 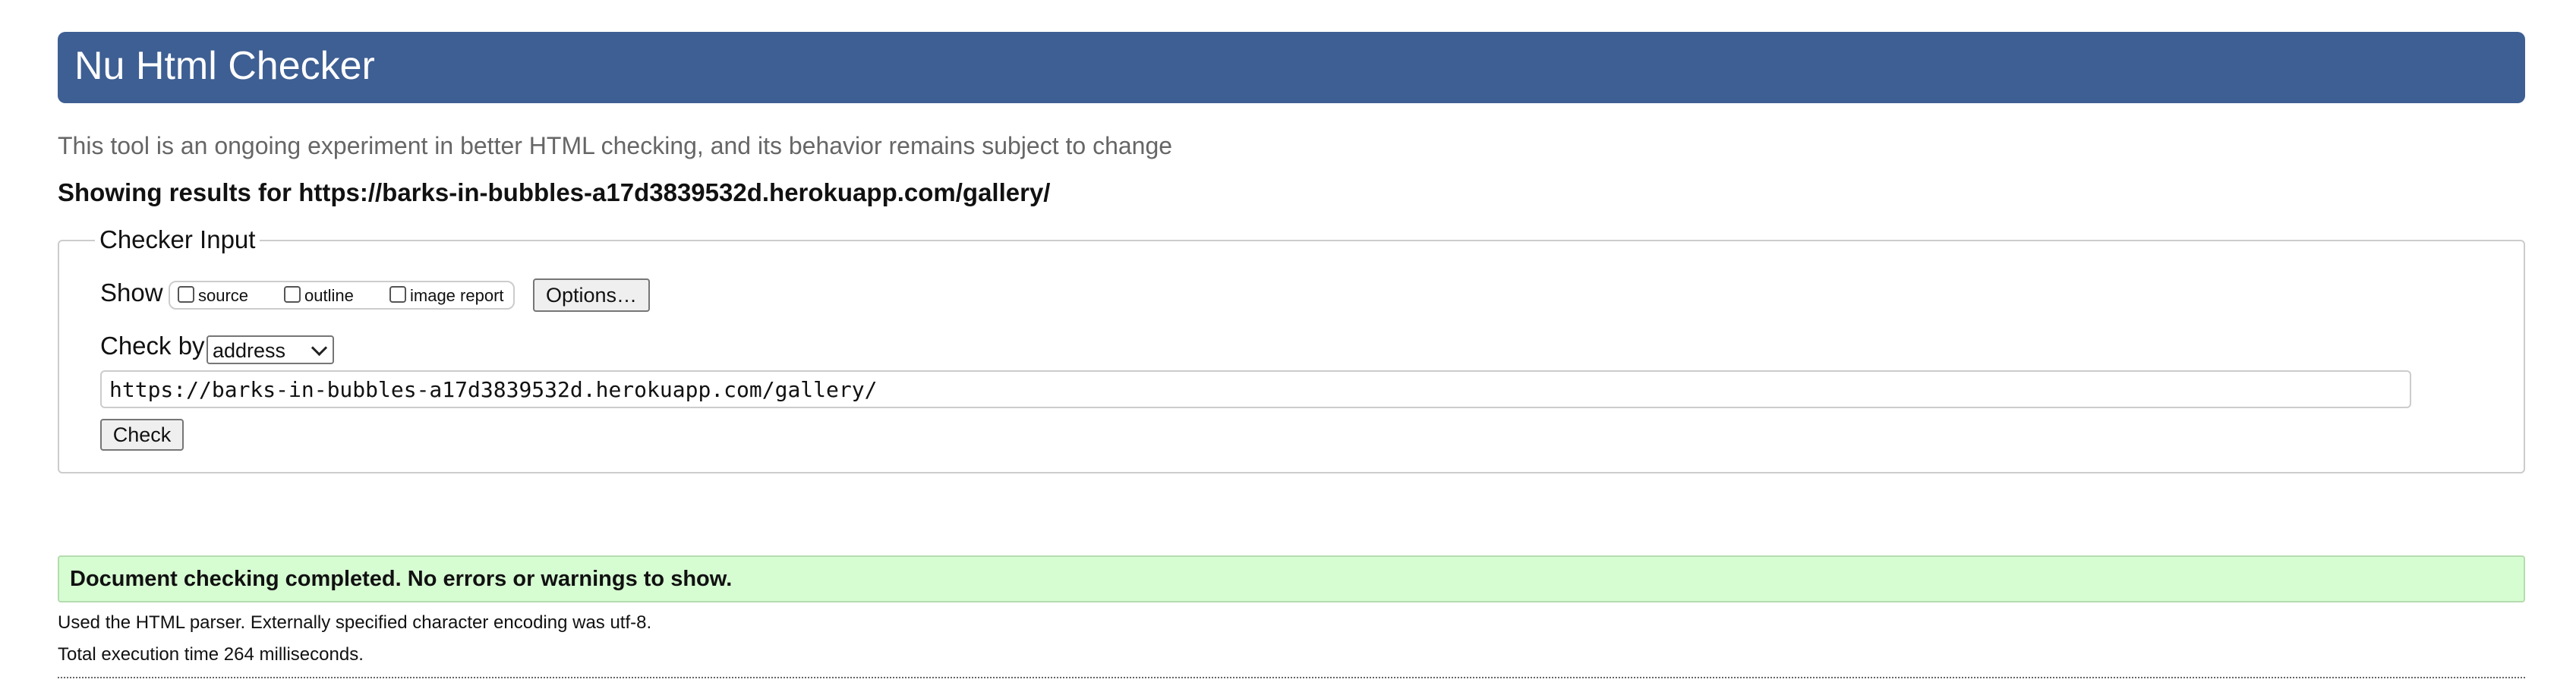 What do you see at coordinates (329, 296) in the screenshot?
I see `outline-checkbox-label: outline` at bounding box center [329, 296].